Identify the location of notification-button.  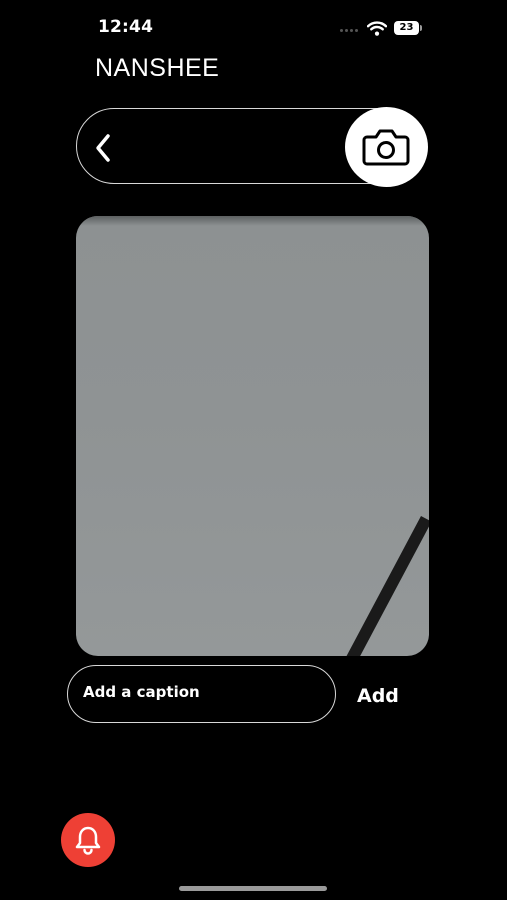
(88, 840).